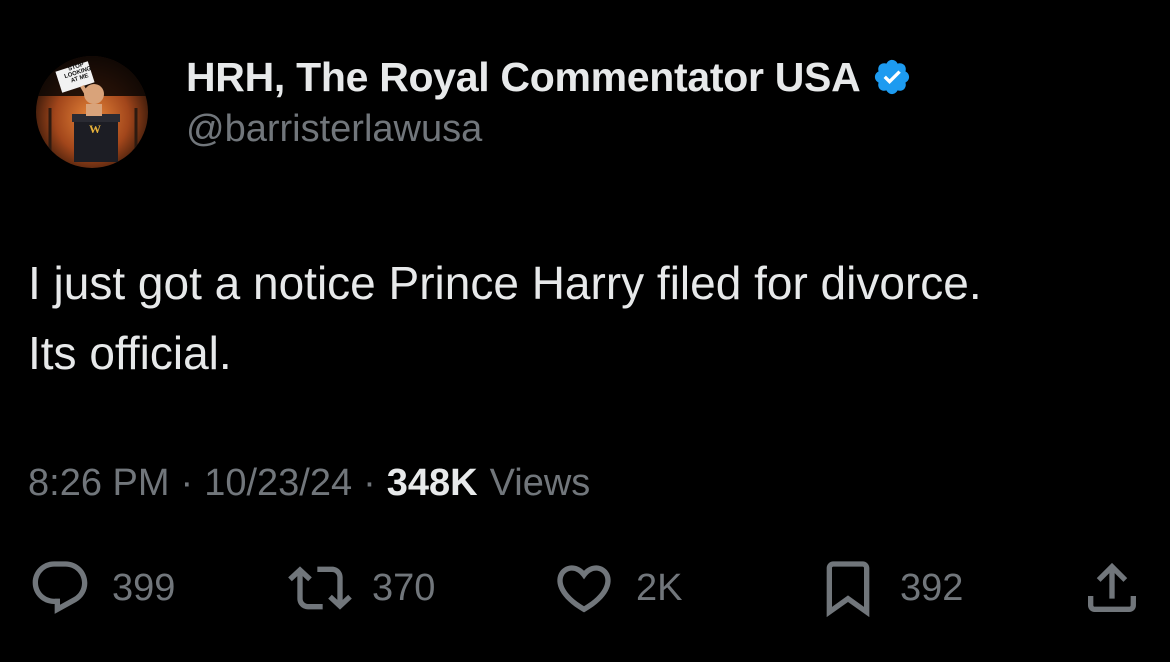 The image size is (1170, 662). What do you see at coordinates (99, 483) in the screenshot?
I see `tweet-time: 8:26 PM` at bounding box center [99, 483].